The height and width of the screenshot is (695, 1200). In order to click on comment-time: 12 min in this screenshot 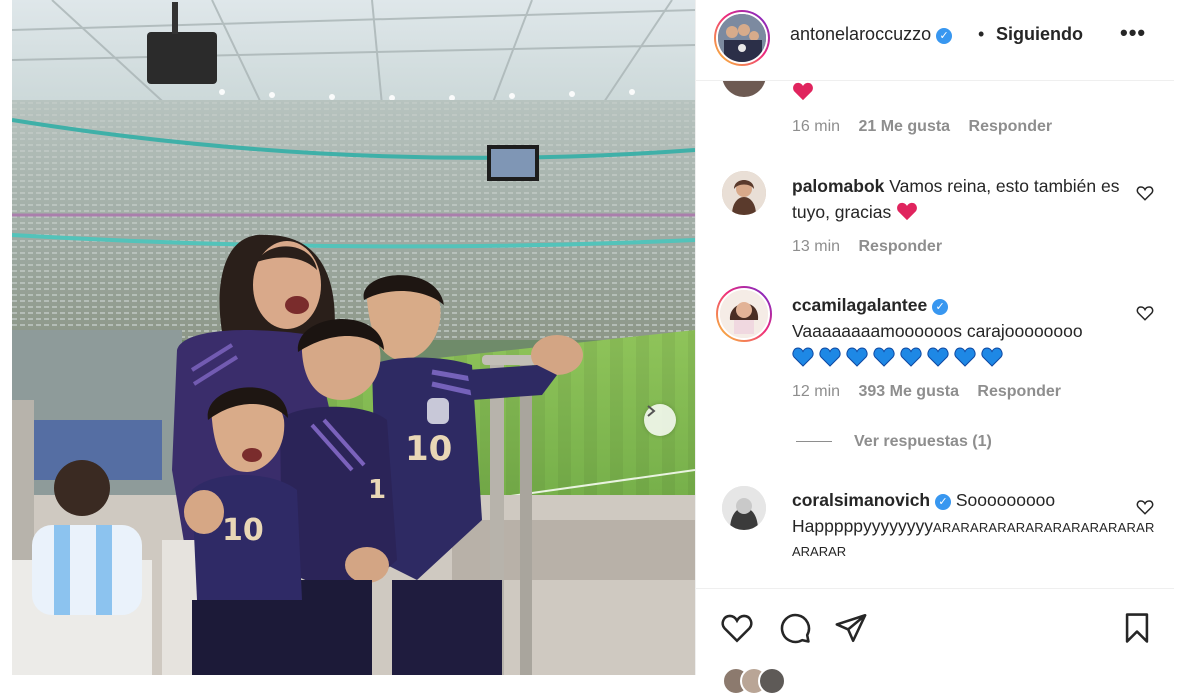, I will do `click(816, 391)`.